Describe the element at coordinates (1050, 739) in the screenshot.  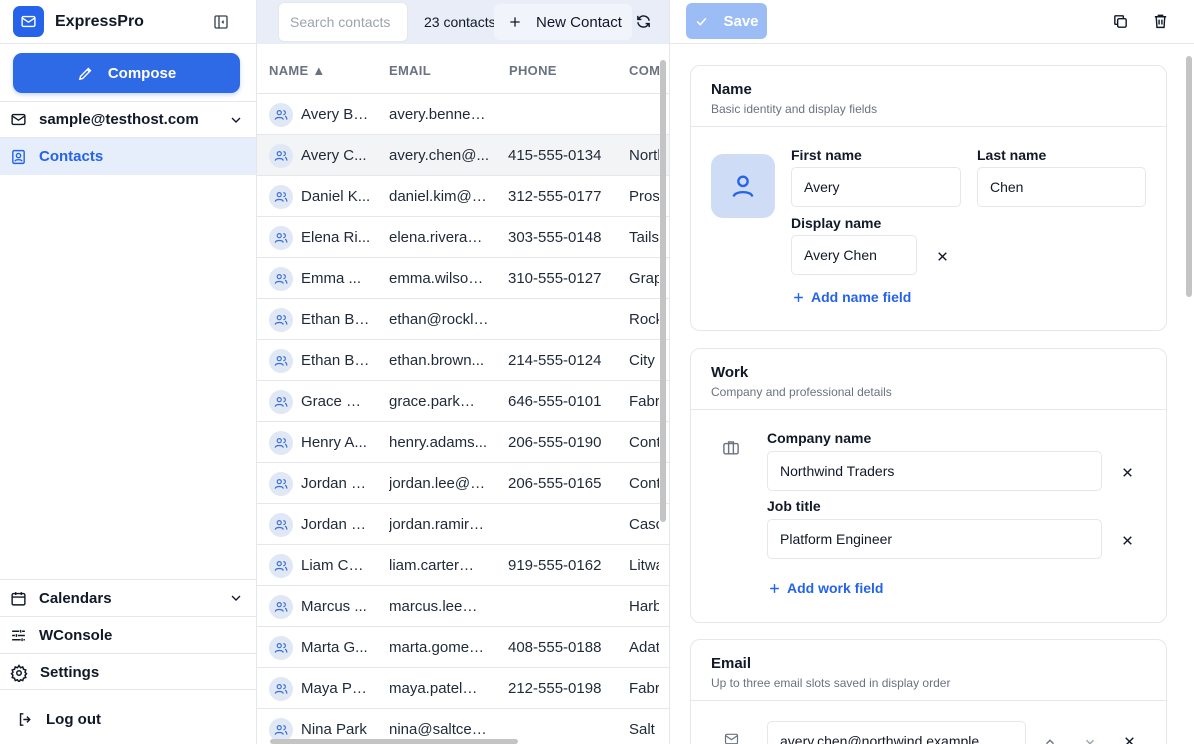
I see `chevron-up-icon` at that location.